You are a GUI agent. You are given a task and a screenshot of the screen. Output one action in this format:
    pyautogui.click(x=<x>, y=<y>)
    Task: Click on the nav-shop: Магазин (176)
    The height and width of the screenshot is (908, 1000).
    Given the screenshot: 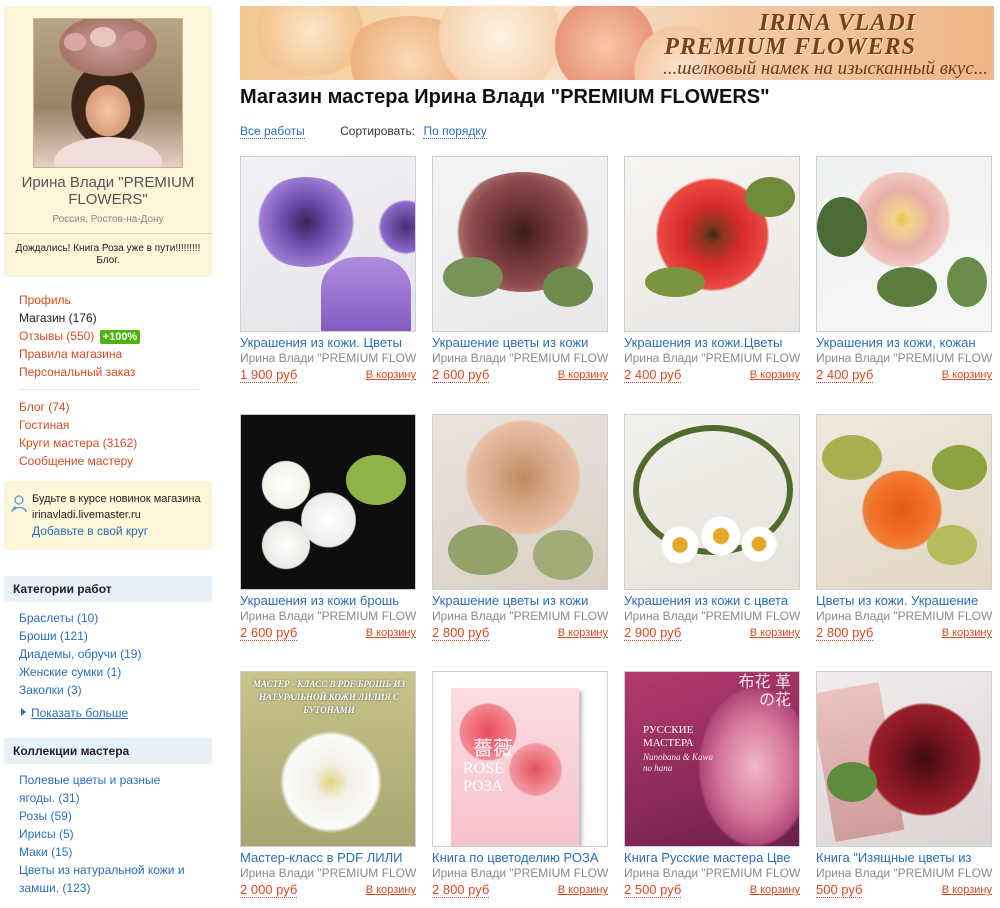 What is the action you would take?
    pyautogui.click(x=108, y=318)
    